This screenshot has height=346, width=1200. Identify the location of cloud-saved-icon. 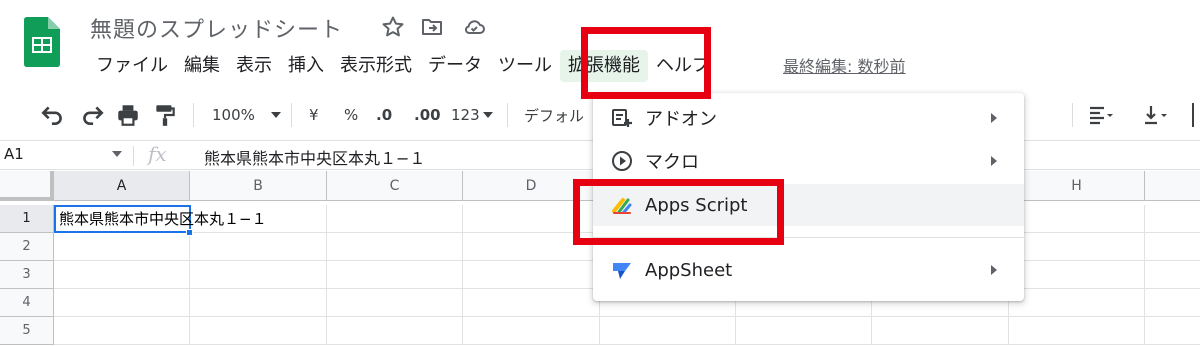
(474, 27).